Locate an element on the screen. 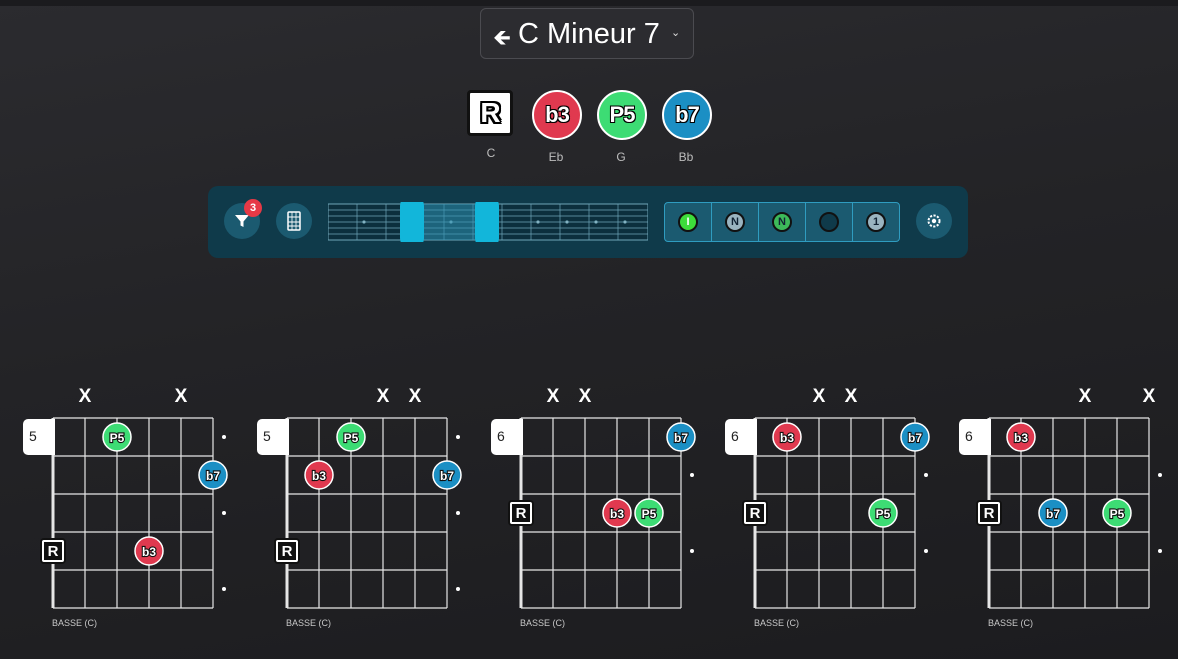 The width and height of the screenshot is (1178, 659). fretboard-grid: b7 R b3 P5 is located at coordinates (602, 513).